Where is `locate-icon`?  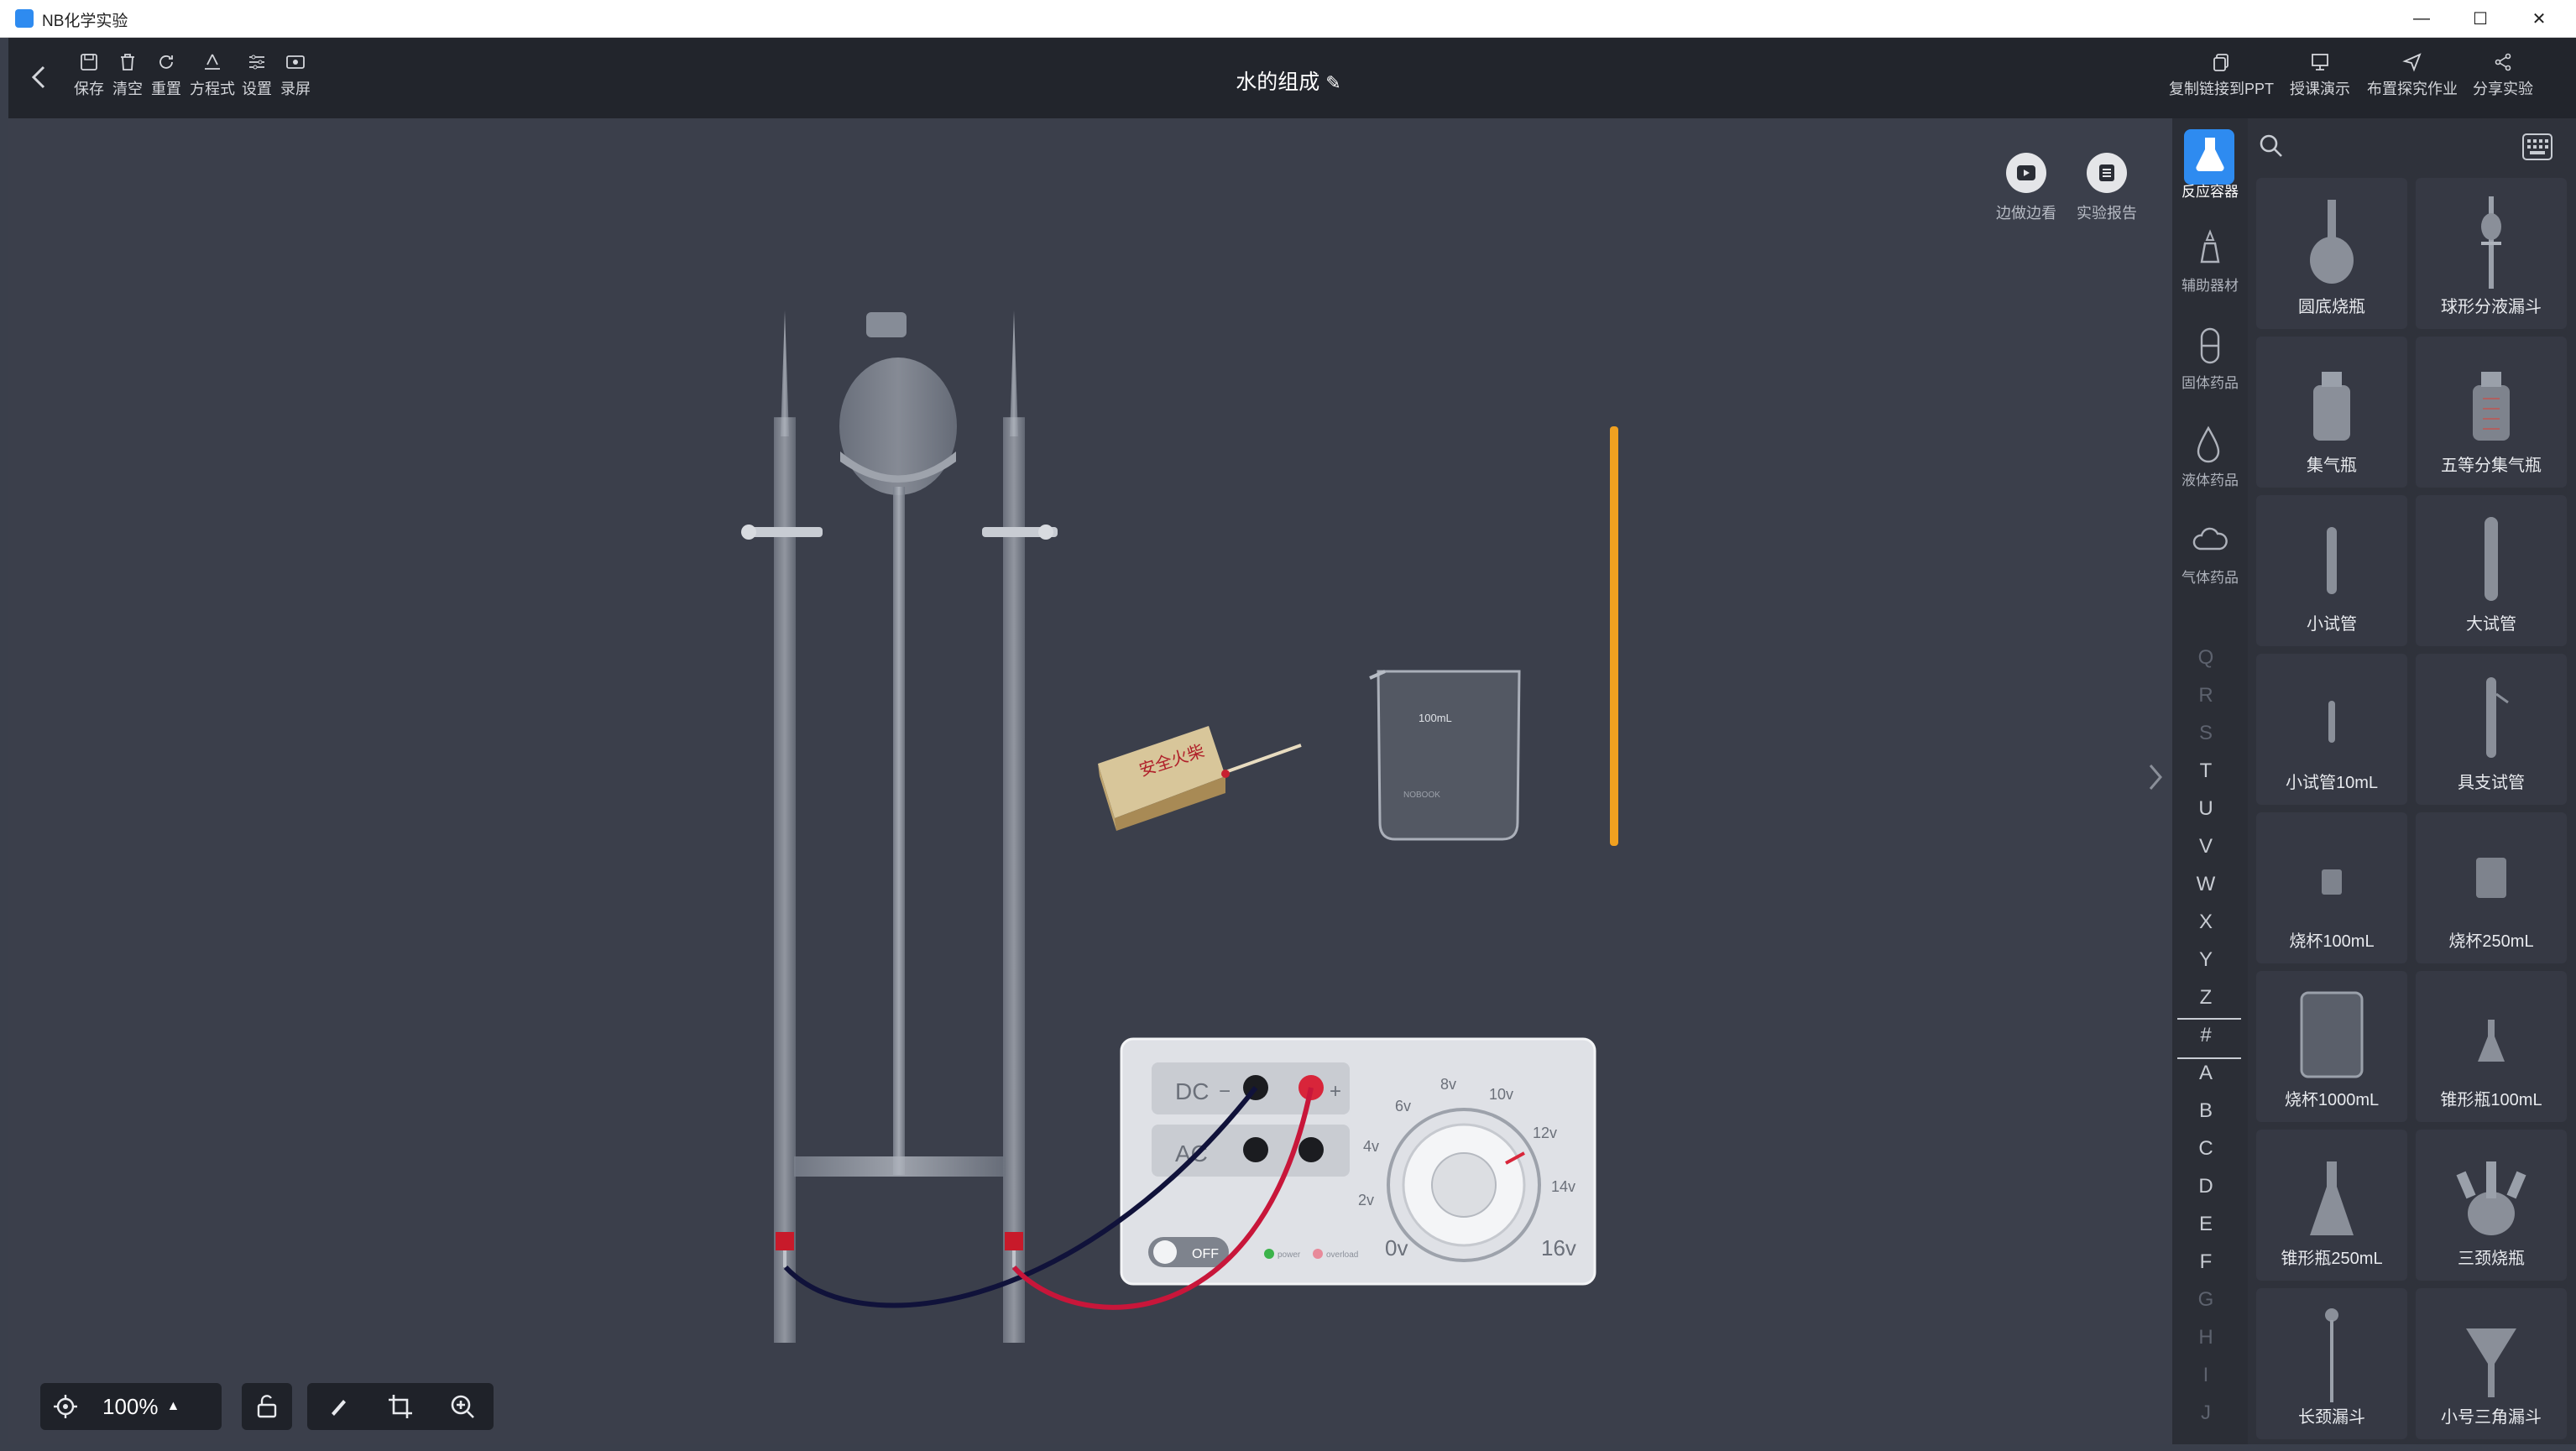 locate-icon is located at coordinates (65, 1406).